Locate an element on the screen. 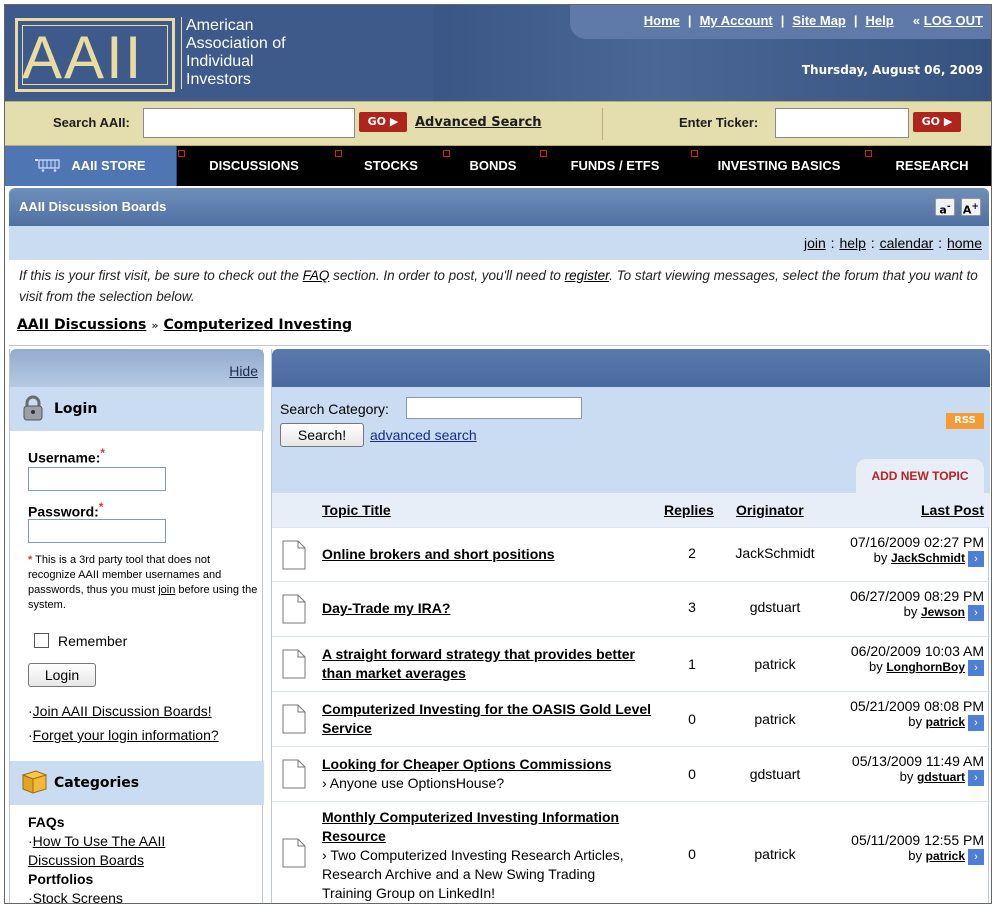 Image resolution: width=1000 pixels, height=912 pixels. search-category-input is located at coordinates (494, 408).